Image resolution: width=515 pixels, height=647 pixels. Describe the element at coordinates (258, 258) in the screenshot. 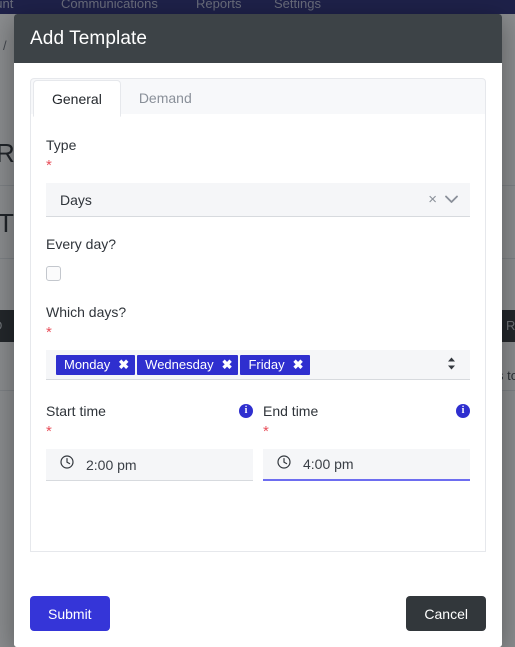

I see `field-every-day: Every day?` at that location.